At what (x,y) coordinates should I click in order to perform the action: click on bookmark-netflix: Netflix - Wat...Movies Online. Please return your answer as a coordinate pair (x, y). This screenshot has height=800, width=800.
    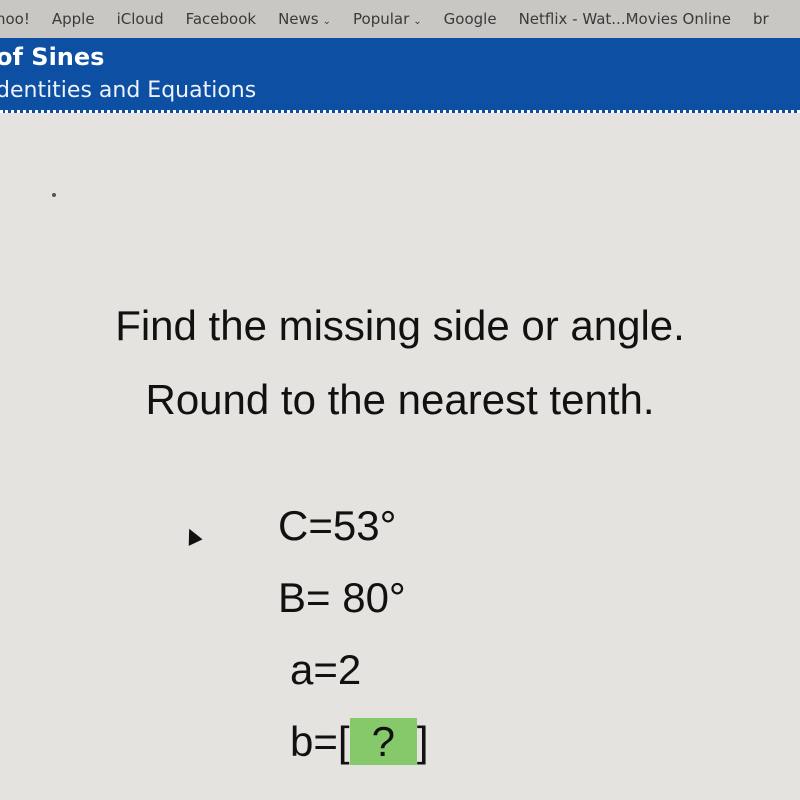
    Looking at the image, I should click on (625, 19).